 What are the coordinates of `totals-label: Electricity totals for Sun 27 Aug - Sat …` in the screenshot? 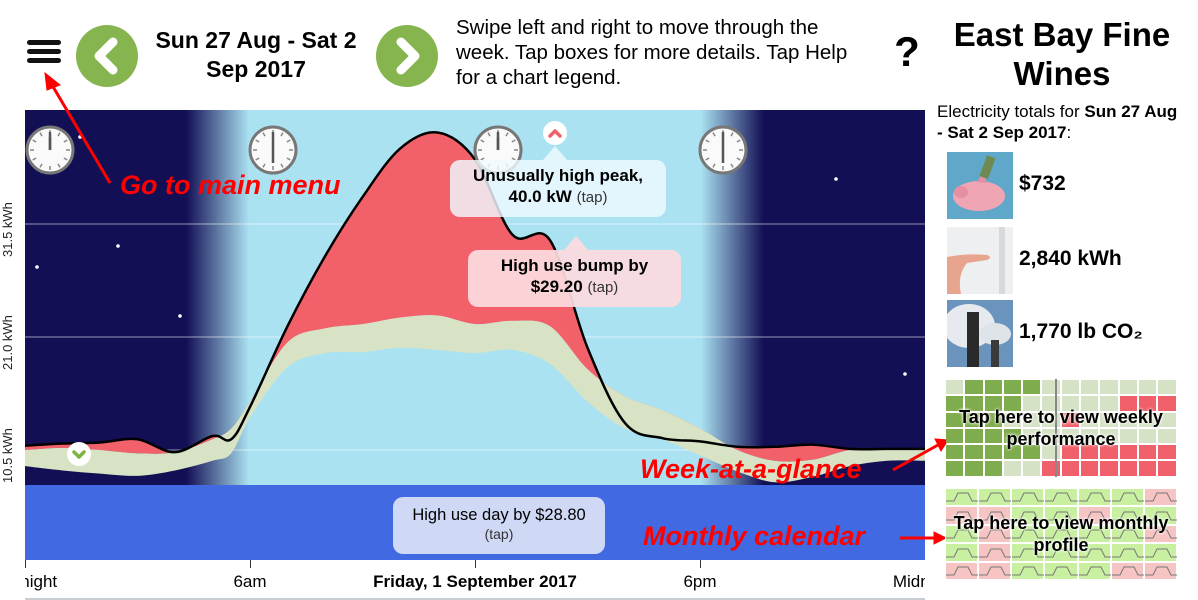 It's located at (1062, 122).